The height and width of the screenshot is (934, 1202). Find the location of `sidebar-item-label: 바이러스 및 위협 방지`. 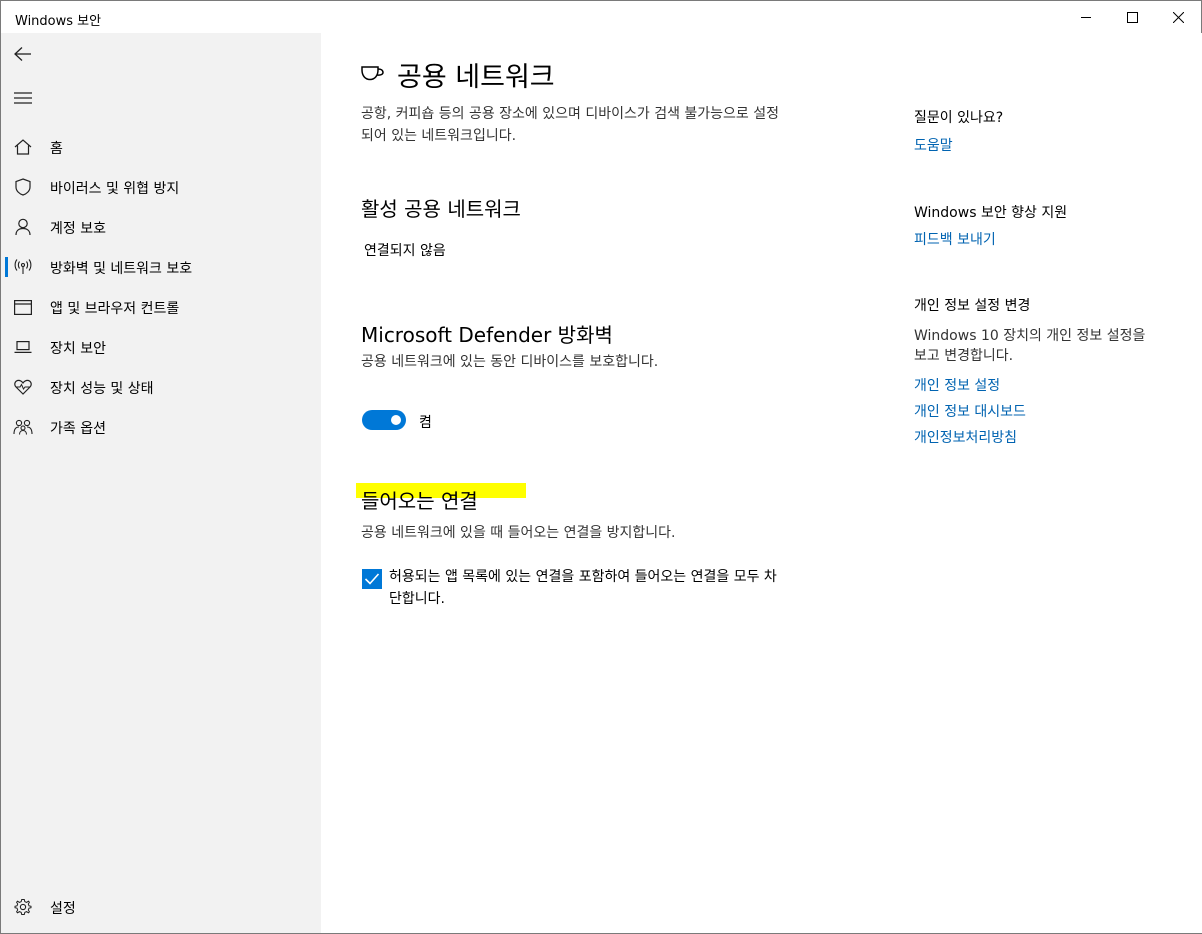

sidebar-item-label: 바이러스 및 위협 방지 is located at coordinates (115, 189).